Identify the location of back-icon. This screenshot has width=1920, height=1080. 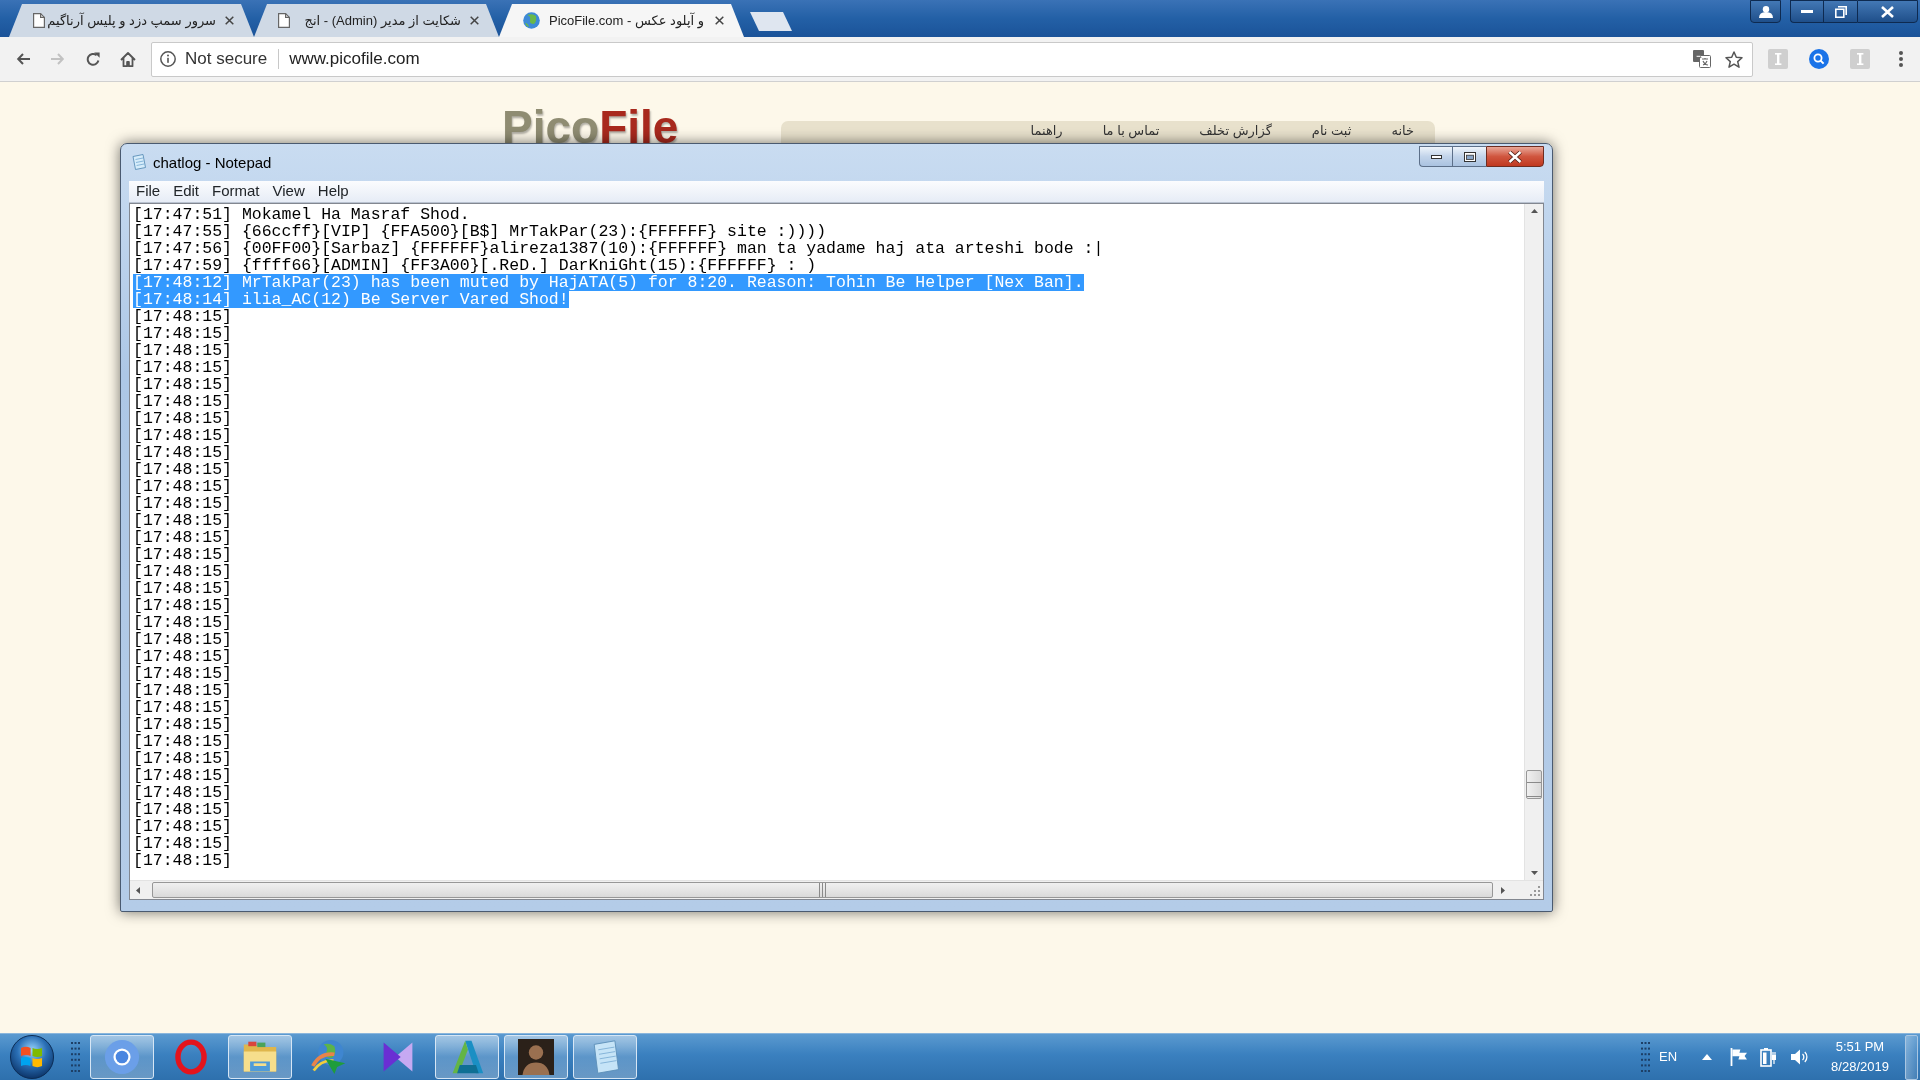
(23, 59).